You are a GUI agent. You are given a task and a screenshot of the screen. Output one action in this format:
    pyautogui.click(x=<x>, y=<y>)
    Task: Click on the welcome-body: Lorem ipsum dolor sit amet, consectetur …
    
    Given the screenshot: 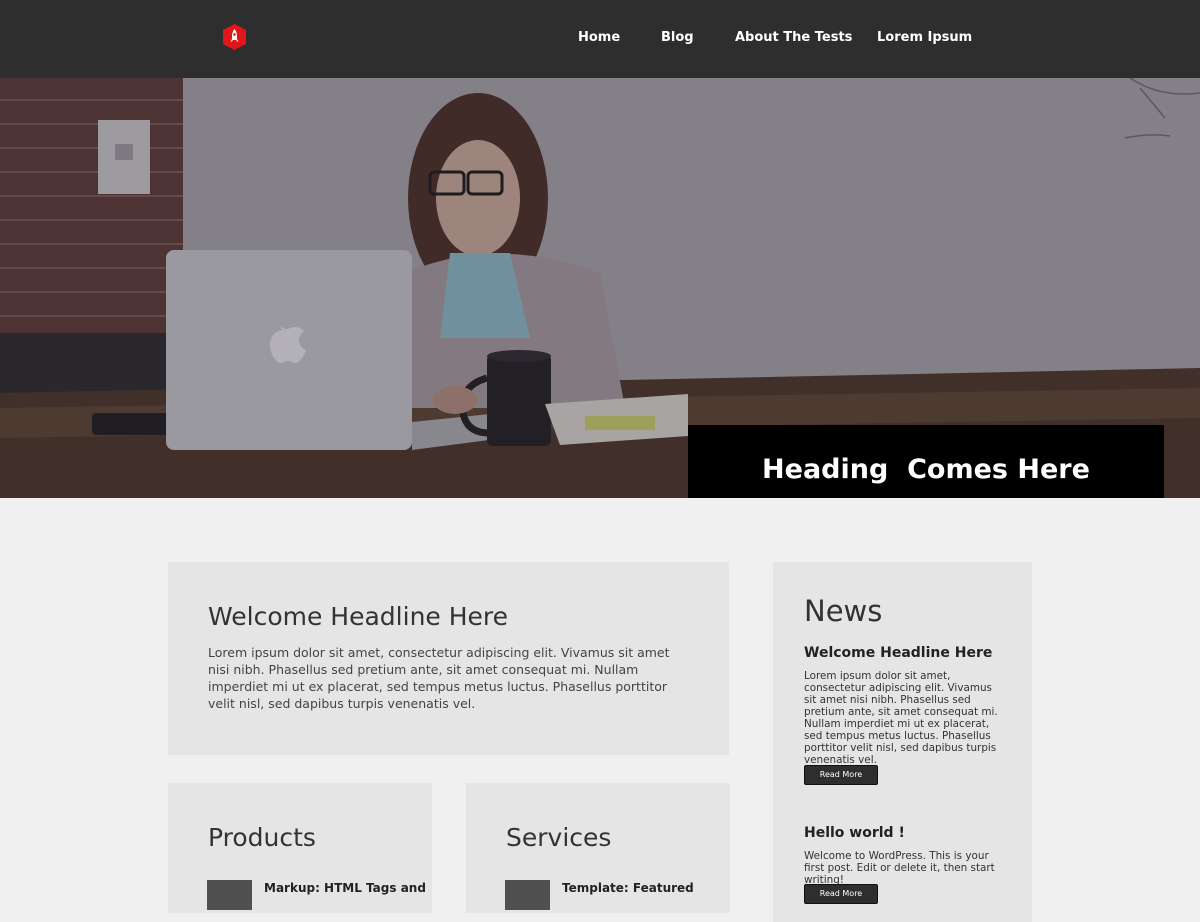 What is the action you would take?
    pyautogui.click(x=439, y=678)
    